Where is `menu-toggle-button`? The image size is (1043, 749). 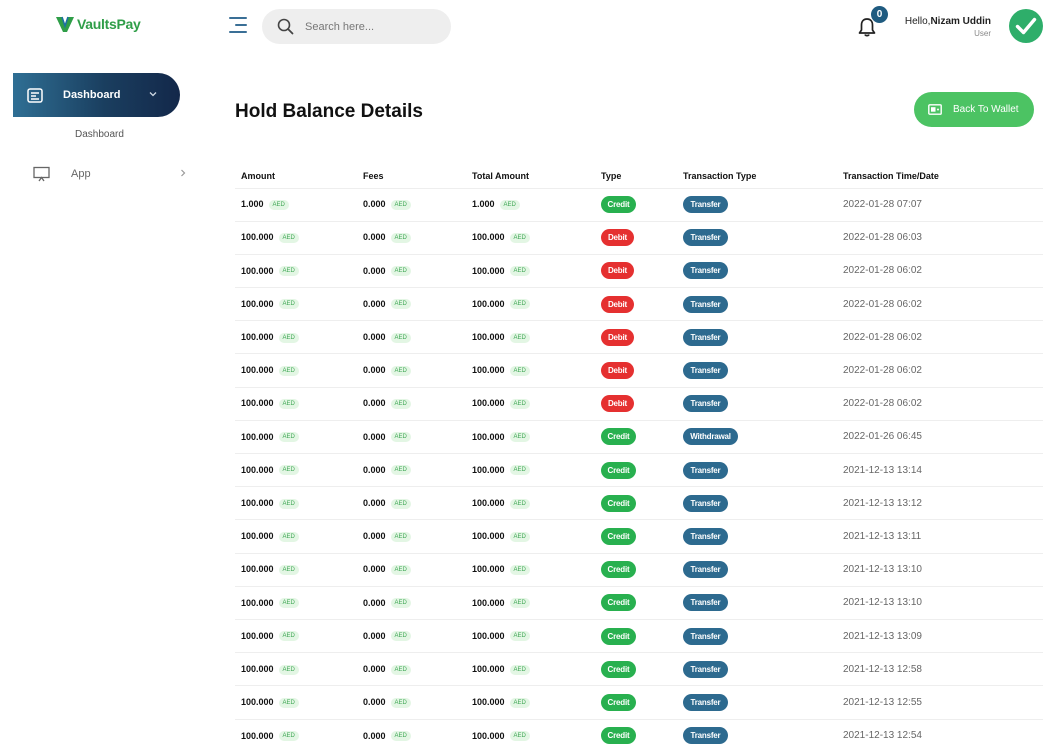 menu-toggle-button is located at coordinates (238, 25).